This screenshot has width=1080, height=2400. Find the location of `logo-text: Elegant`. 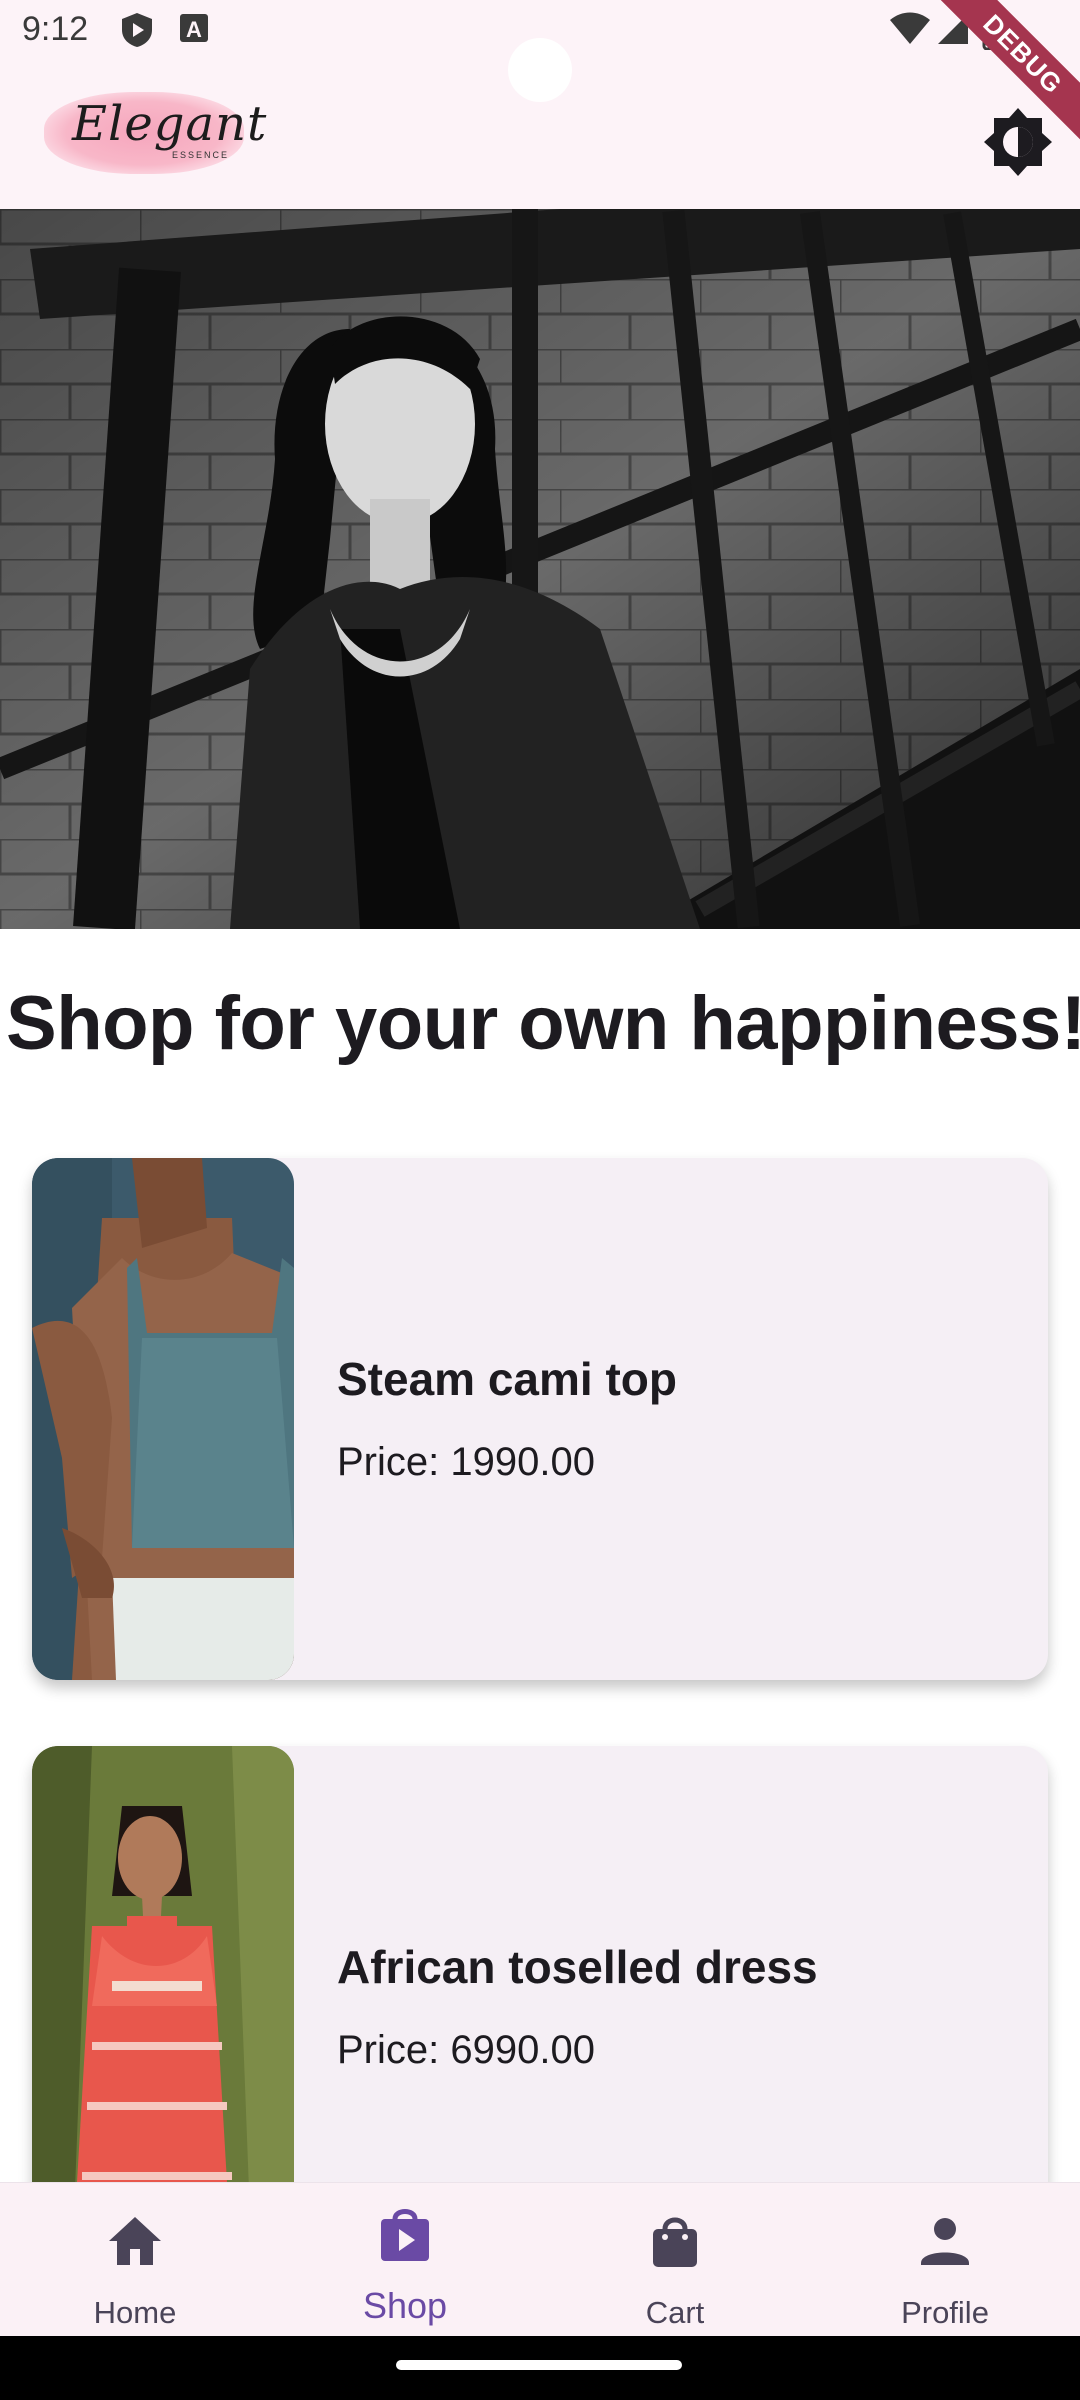

logo-text: Elegant is located at coordinates (170, 124).